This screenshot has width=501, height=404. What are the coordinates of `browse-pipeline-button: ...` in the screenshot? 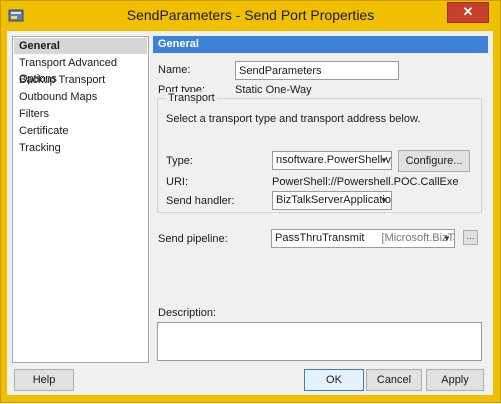 It's located at (470, 237).